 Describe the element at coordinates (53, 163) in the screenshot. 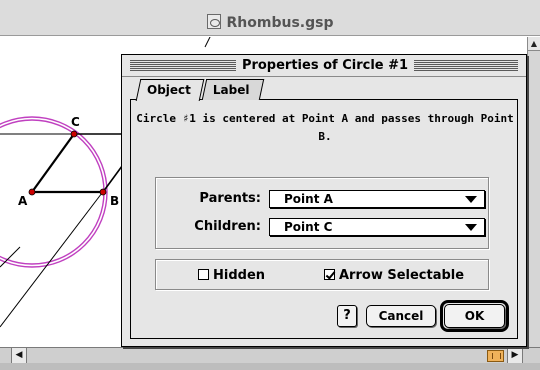

I see `segment-ac` at that location.